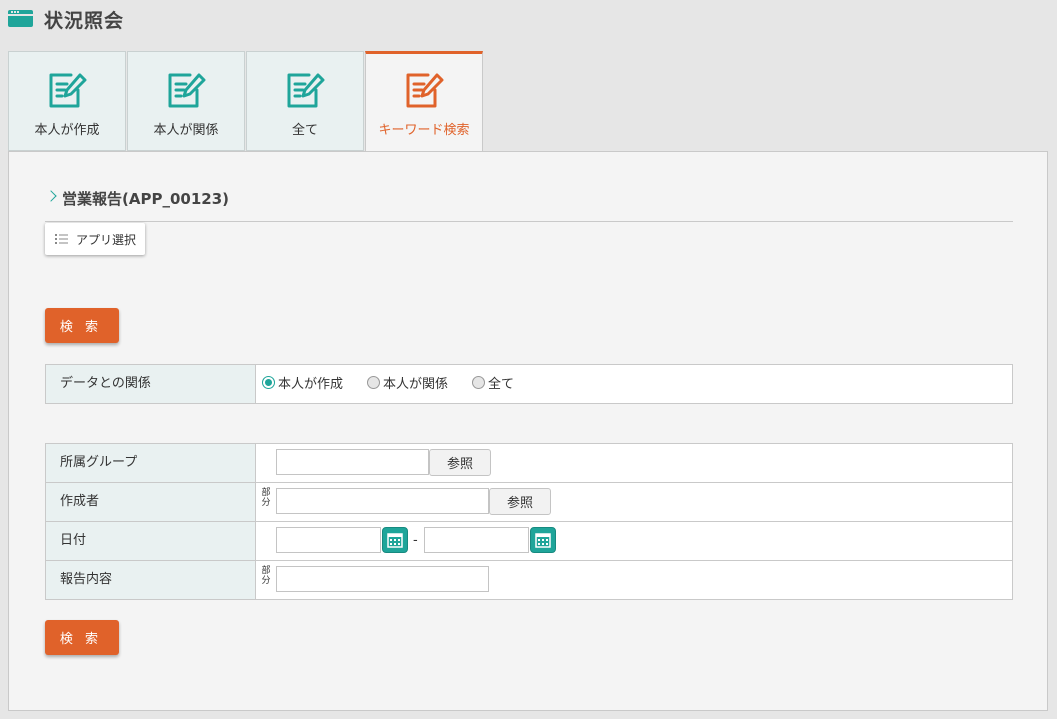 The height and width of the screenshot is (719, 1057). I want to click on radio-label: 本人が関係, so click(416, 384).